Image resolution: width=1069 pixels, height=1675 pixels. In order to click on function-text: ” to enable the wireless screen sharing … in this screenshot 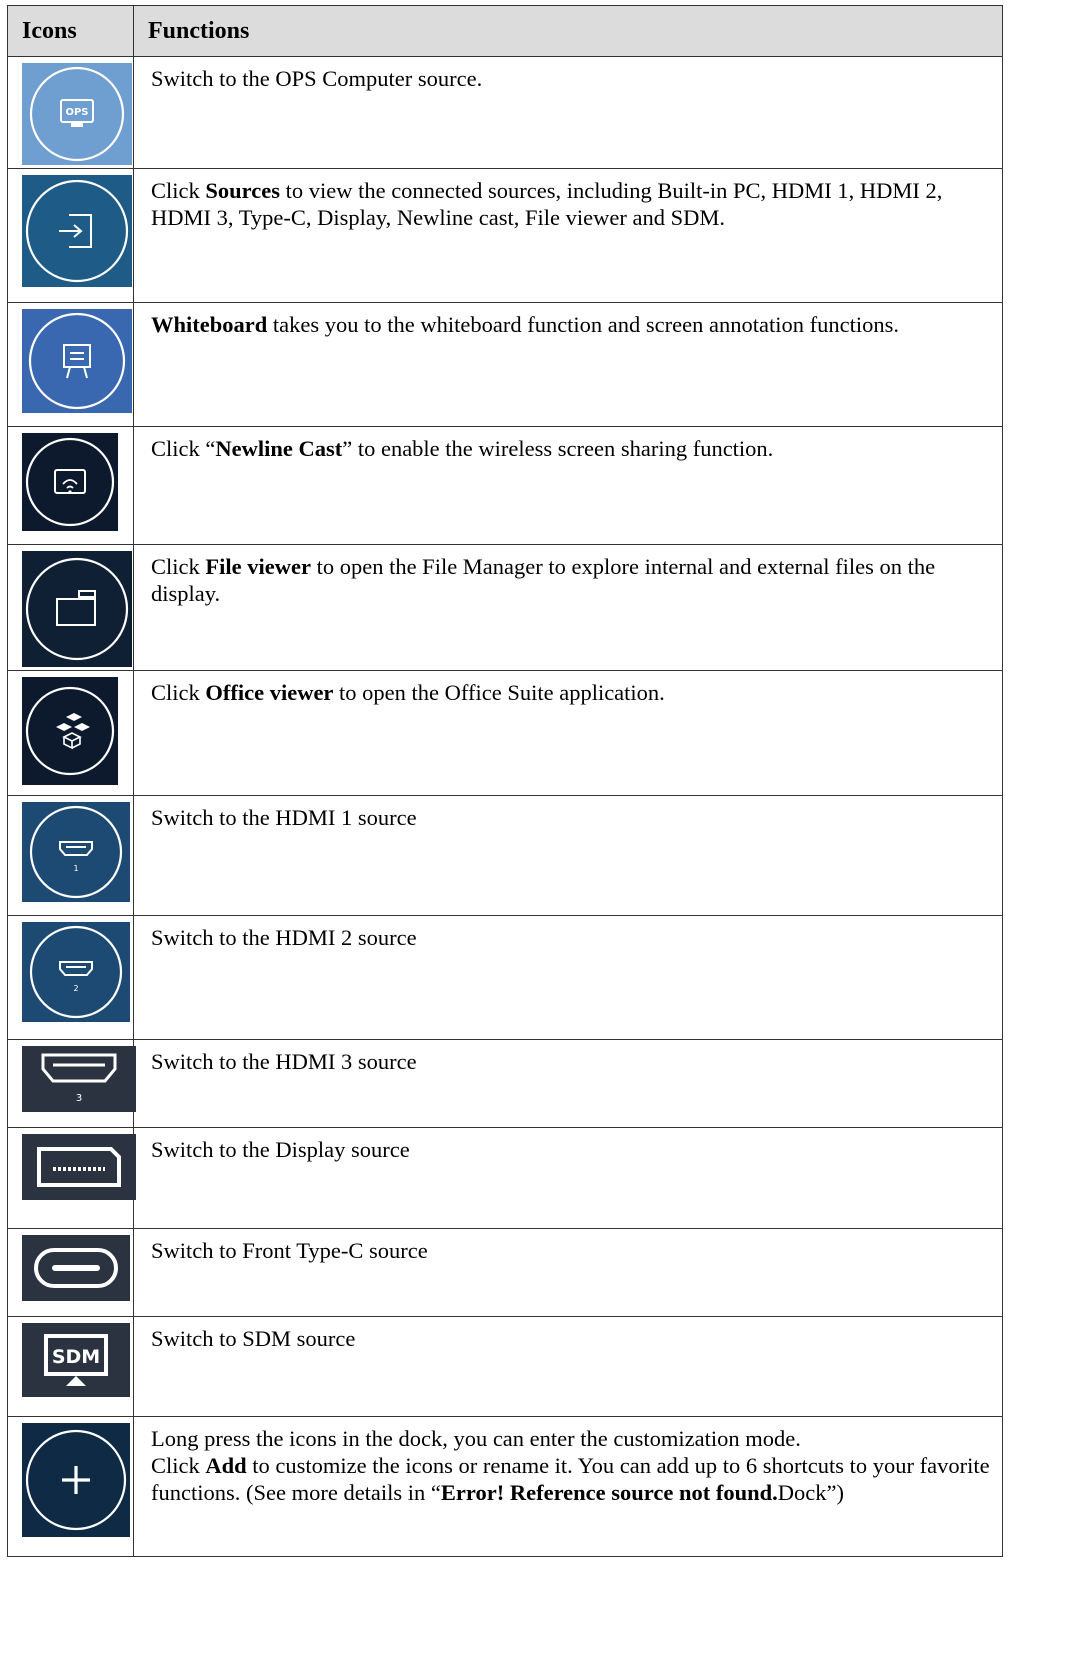, I will do `click(558, 448)`.